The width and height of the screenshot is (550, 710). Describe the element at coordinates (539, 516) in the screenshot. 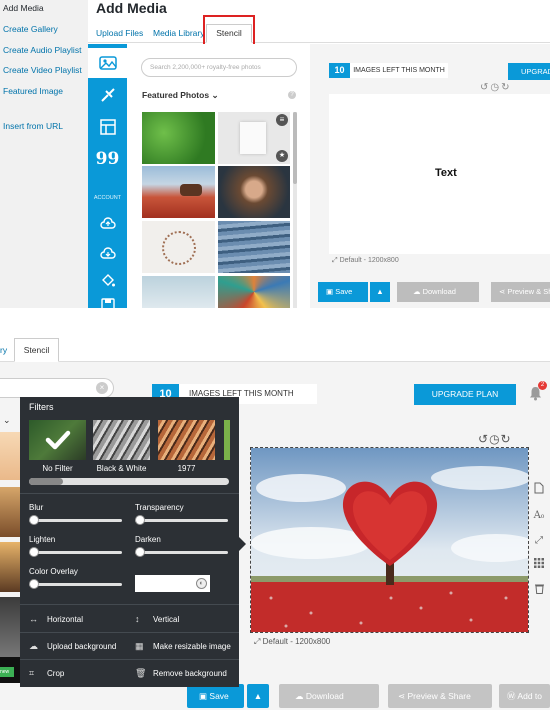

I see `text-style-icon: Ao` at that location.